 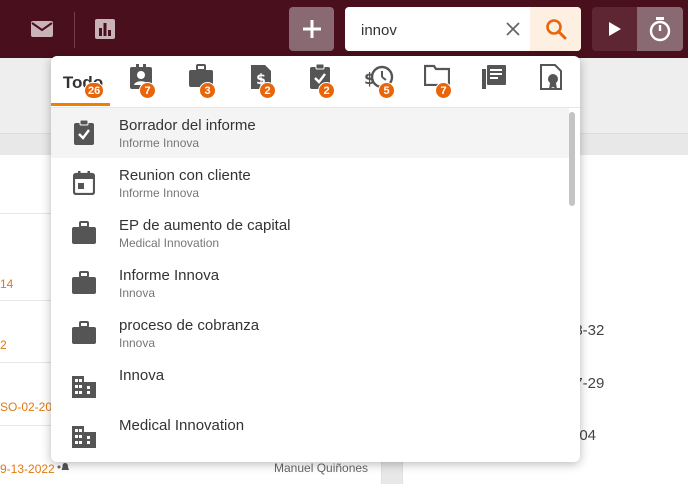 I want to click on activity-date: SO-02-20, so click(x=26, y=407).